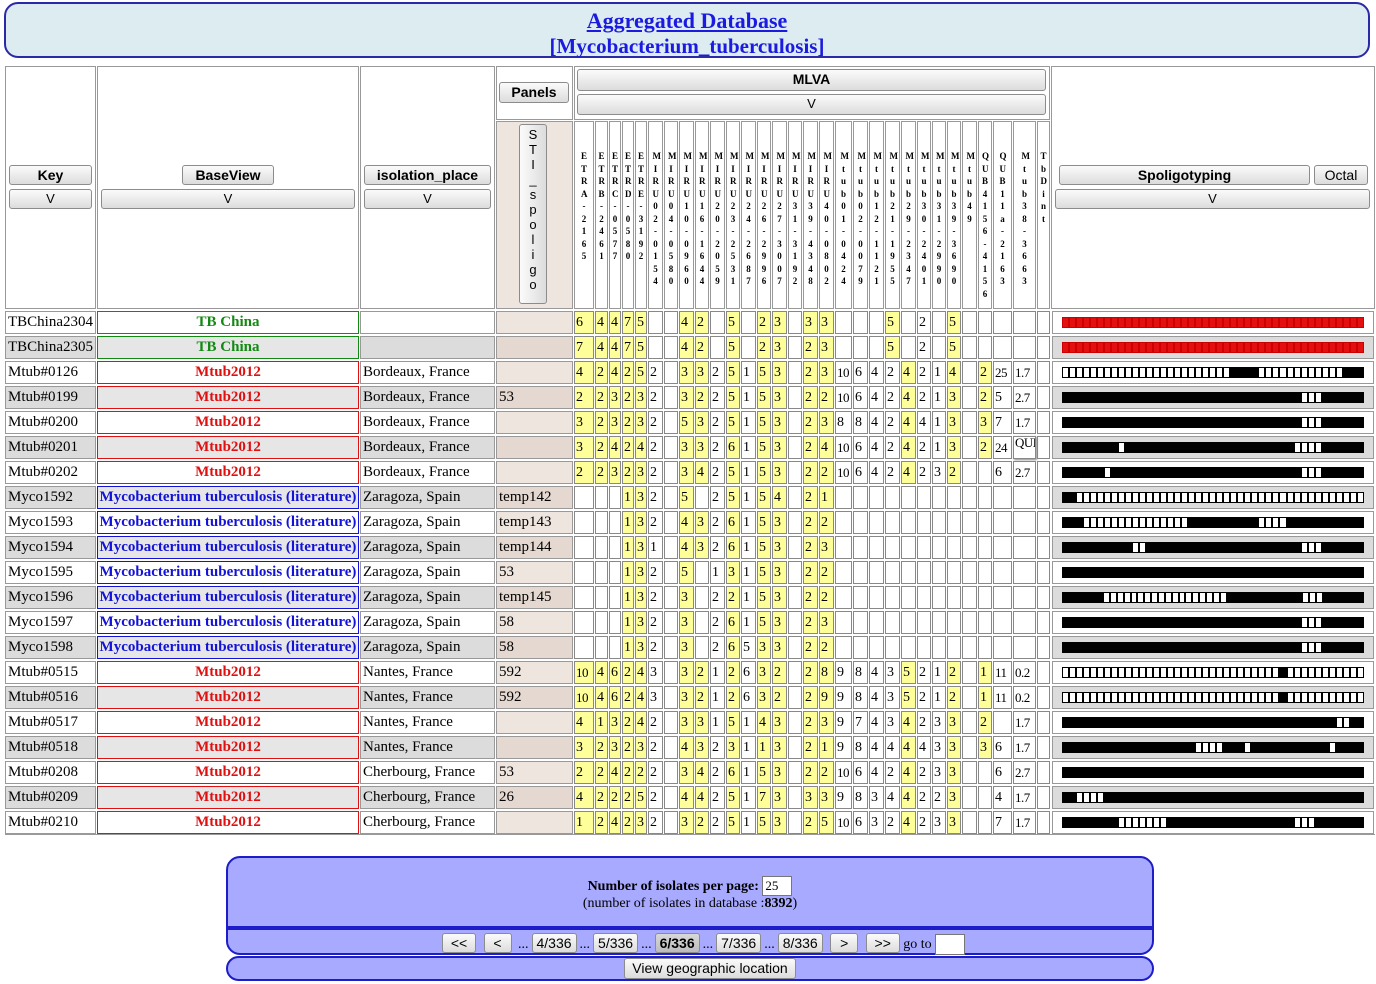 The width and height of the screenshot is (1376, 984). Describe the element at coordinates (969, 215) in the screenshot. I see `mlva-locus-header: Mtub49` at that location.